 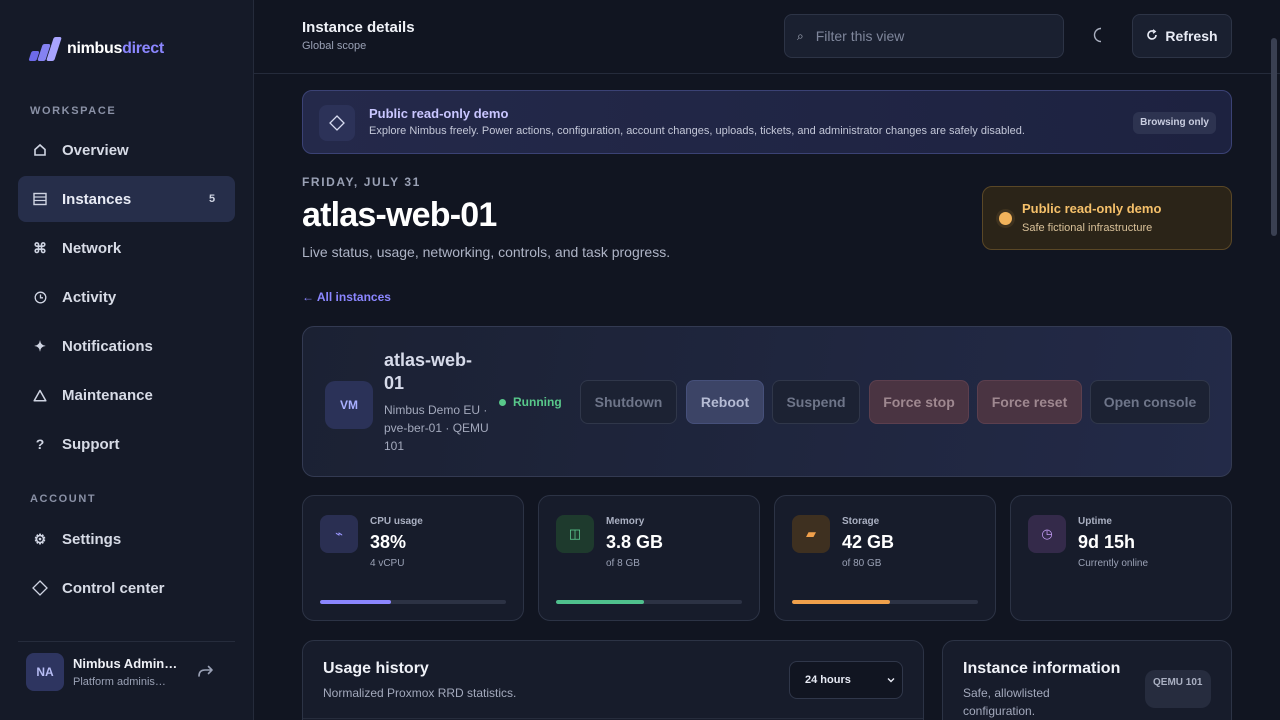 What do you see at coordinates (1005, 218) in the screenshot?
I see `demo-status-dot` at bounding box center [1005, 218].